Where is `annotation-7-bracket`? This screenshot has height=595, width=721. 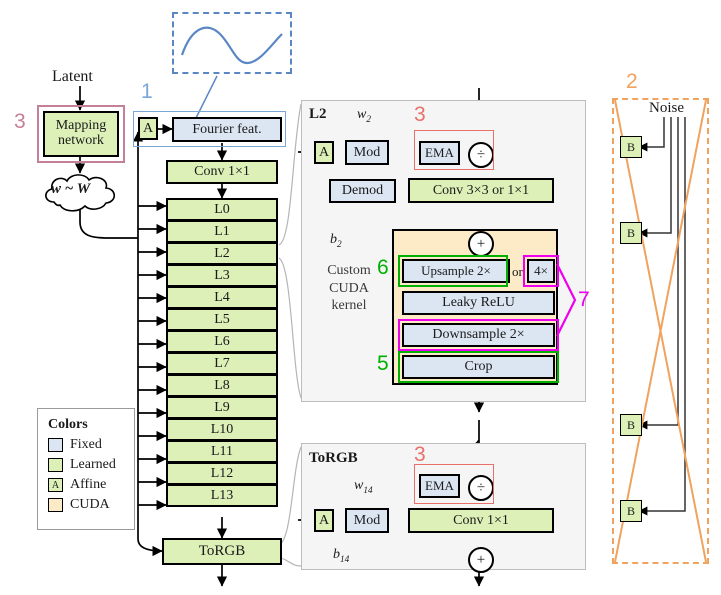 annotation-7-bracket is located at coordinates (566, 300).